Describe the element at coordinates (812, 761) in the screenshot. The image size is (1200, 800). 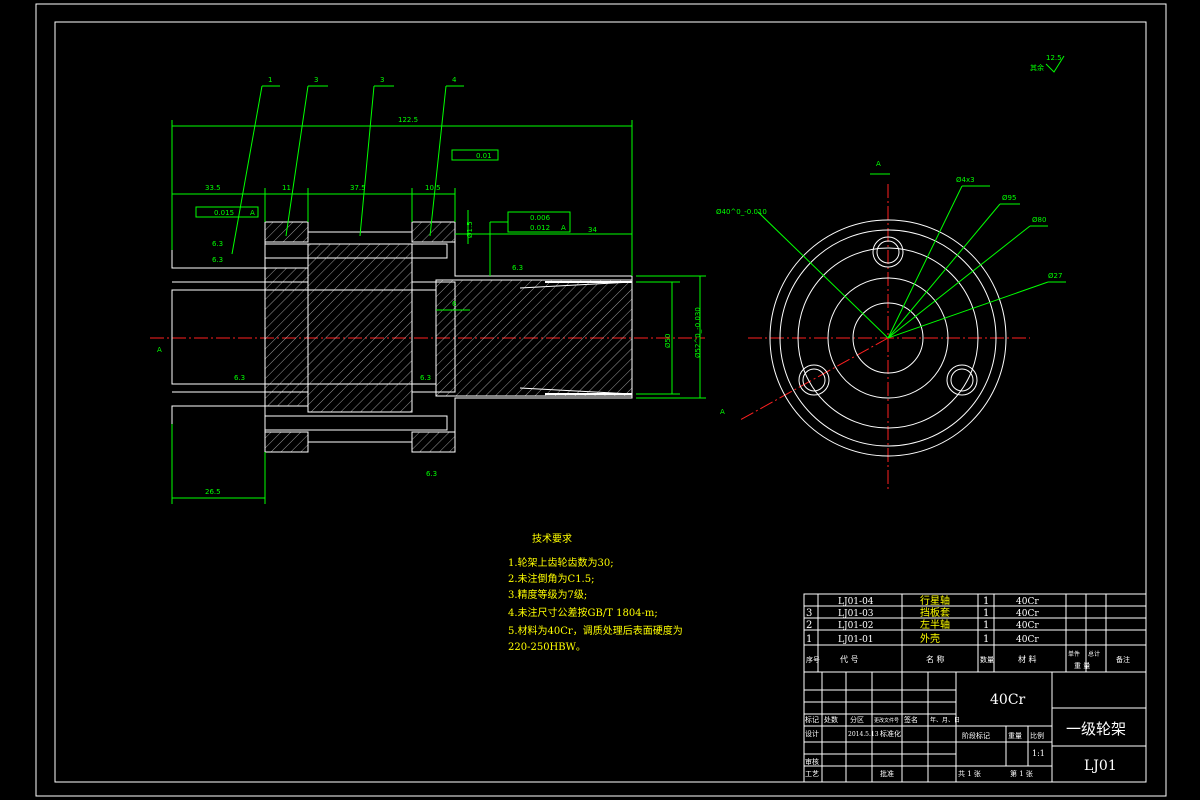
I see `svg-text: 审核` at that location.